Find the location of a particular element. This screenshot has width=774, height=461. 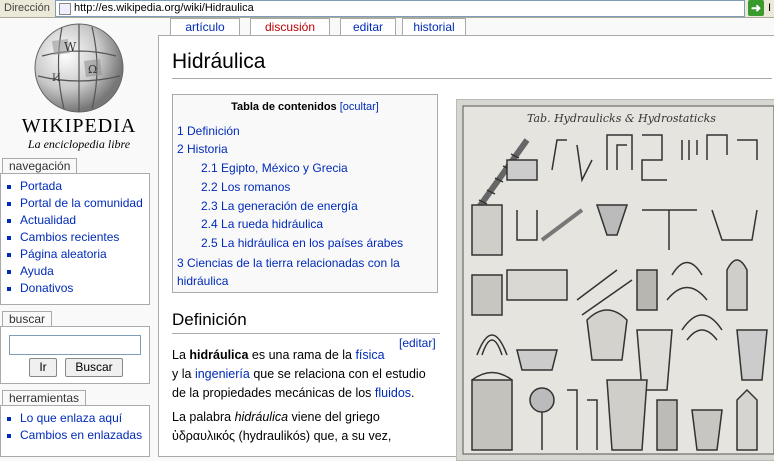

toc-item: 2.2 Los romanos is located at coordinates (245, 187).